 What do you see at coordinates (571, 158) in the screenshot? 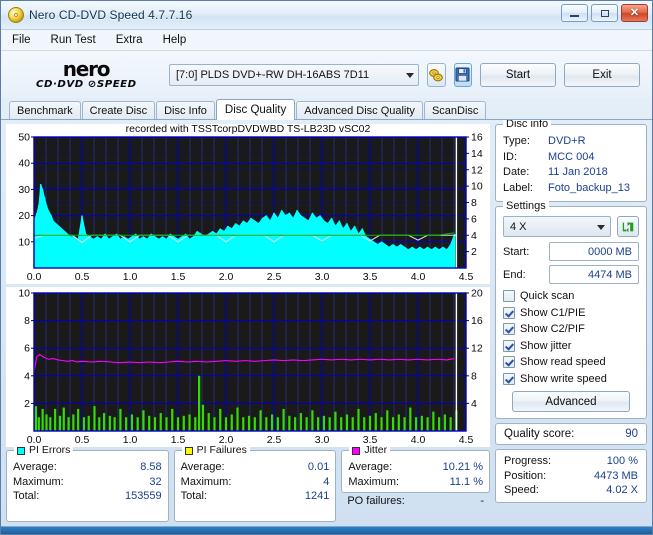
I see `disc-id-row: ID: MCC 004` at bounding box center [571, 158].